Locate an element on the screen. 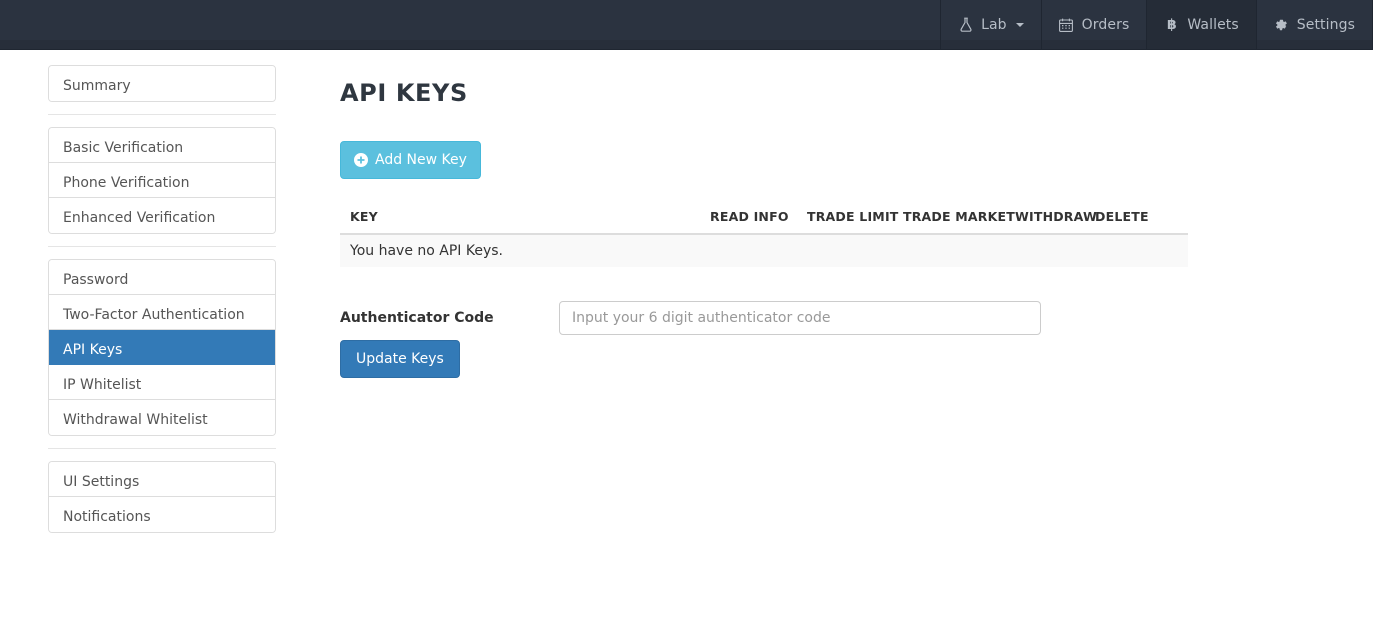 The width and height of the screenshot is (1373, 627). chevron-down-icon is located at coordinates (1019, 24).